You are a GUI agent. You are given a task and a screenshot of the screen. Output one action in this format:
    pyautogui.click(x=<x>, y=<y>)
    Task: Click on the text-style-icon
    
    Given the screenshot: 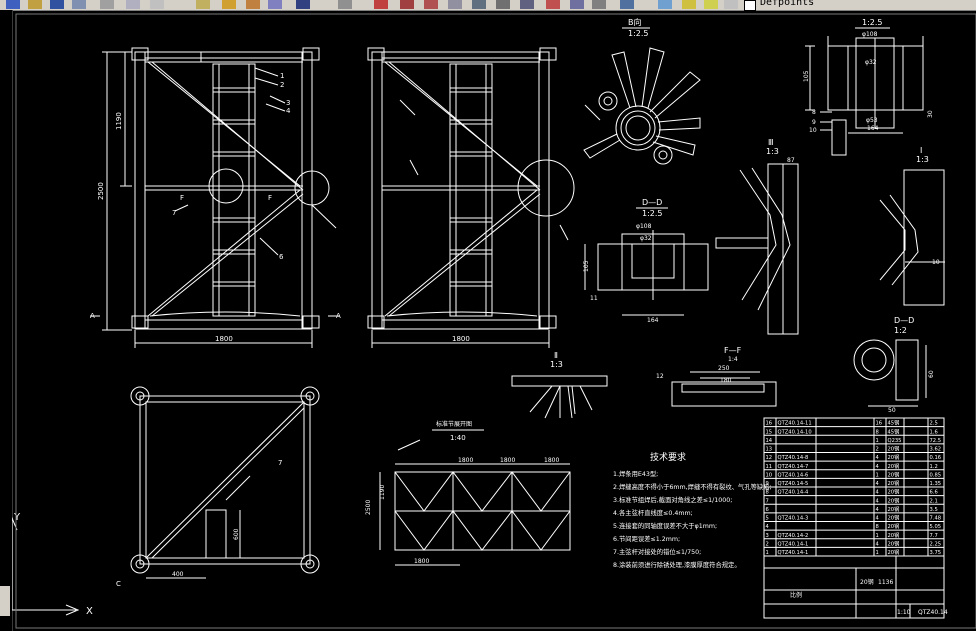 What is the action you would take?
    pyautogui.click(x=479, y=4)
    